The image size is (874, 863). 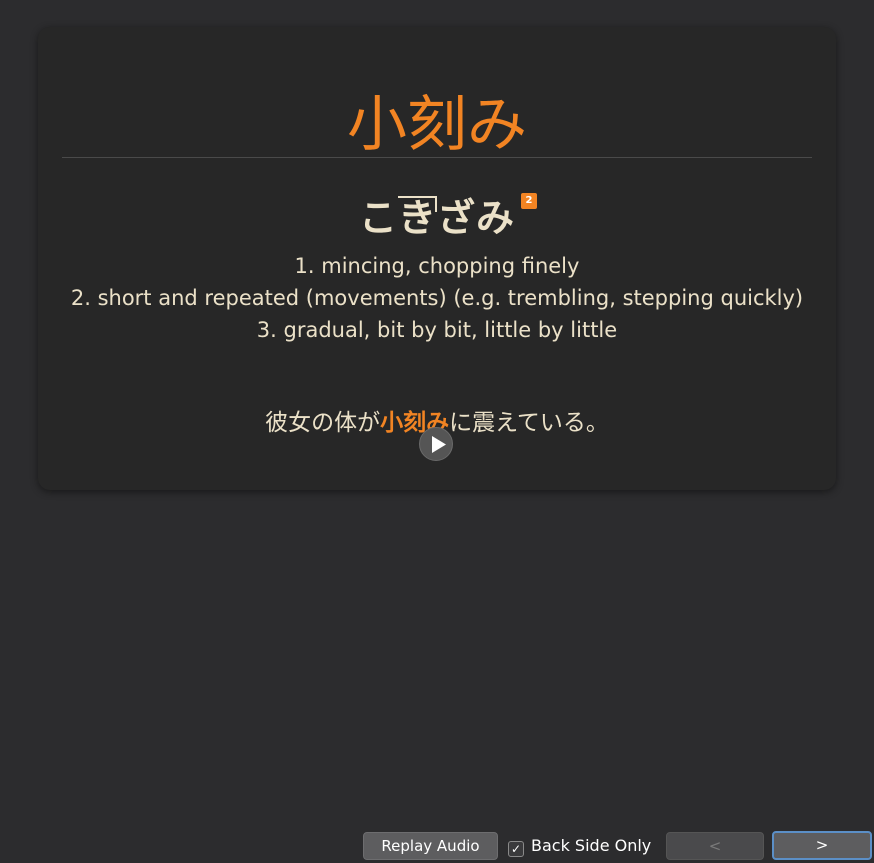 I want to click on back-side-only-checkbox: ✓, so click(x=516, y=849).